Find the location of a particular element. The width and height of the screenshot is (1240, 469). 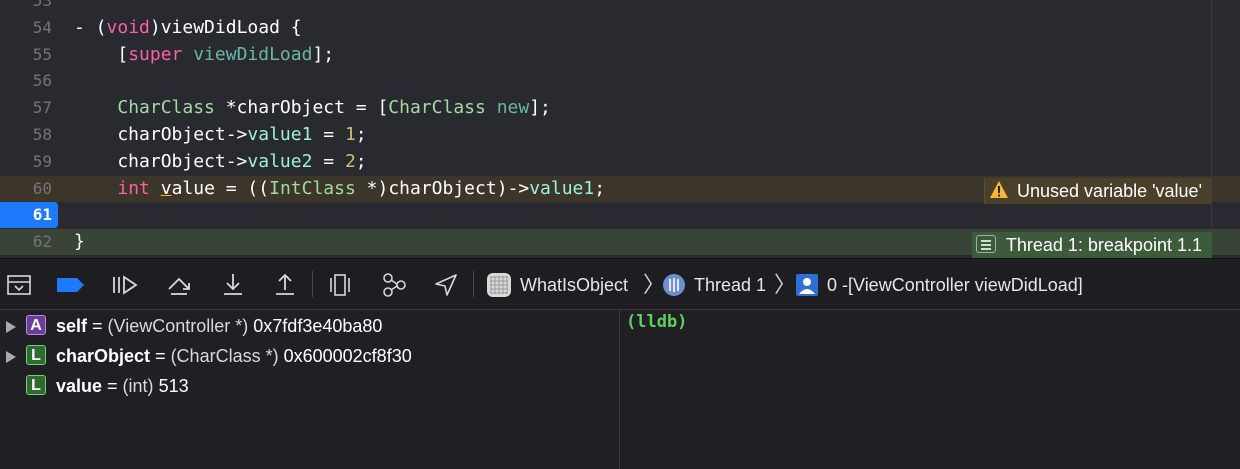

code-line: 54 - (void)viewDidLoad { is located at coordinates (620, 28).